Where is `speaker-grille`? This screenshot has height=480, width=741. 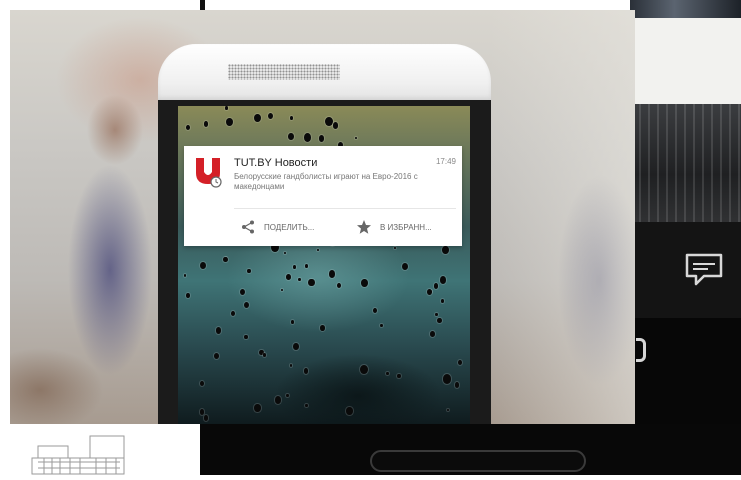
speaker-grille is located at coordinates (284, 72).